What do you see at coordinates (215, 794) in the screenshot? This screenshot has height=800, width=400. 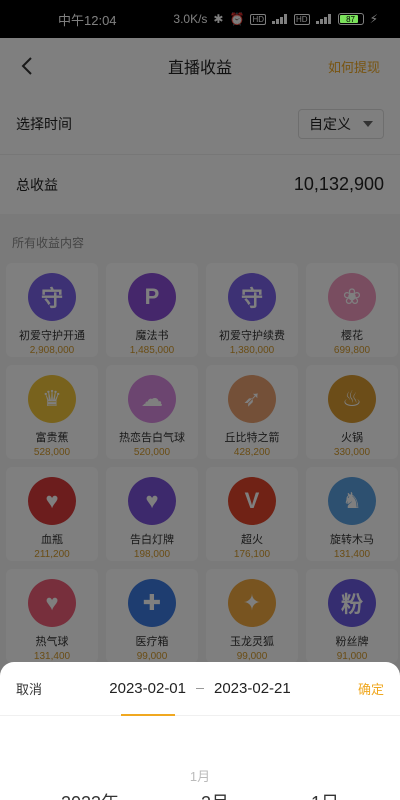 I see `wheel-month: 2月` at bounding box center [215, 794].